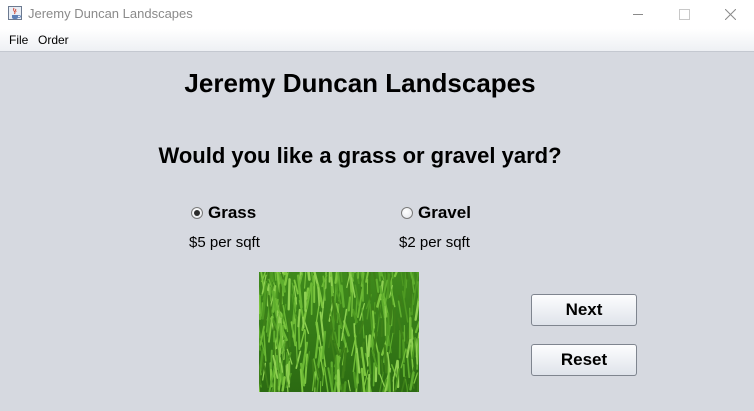  What do you see at coordinates (224, 242) in the screenshot?
I see `grass-price: $5 per sqft` at bounding box center [224, 242].